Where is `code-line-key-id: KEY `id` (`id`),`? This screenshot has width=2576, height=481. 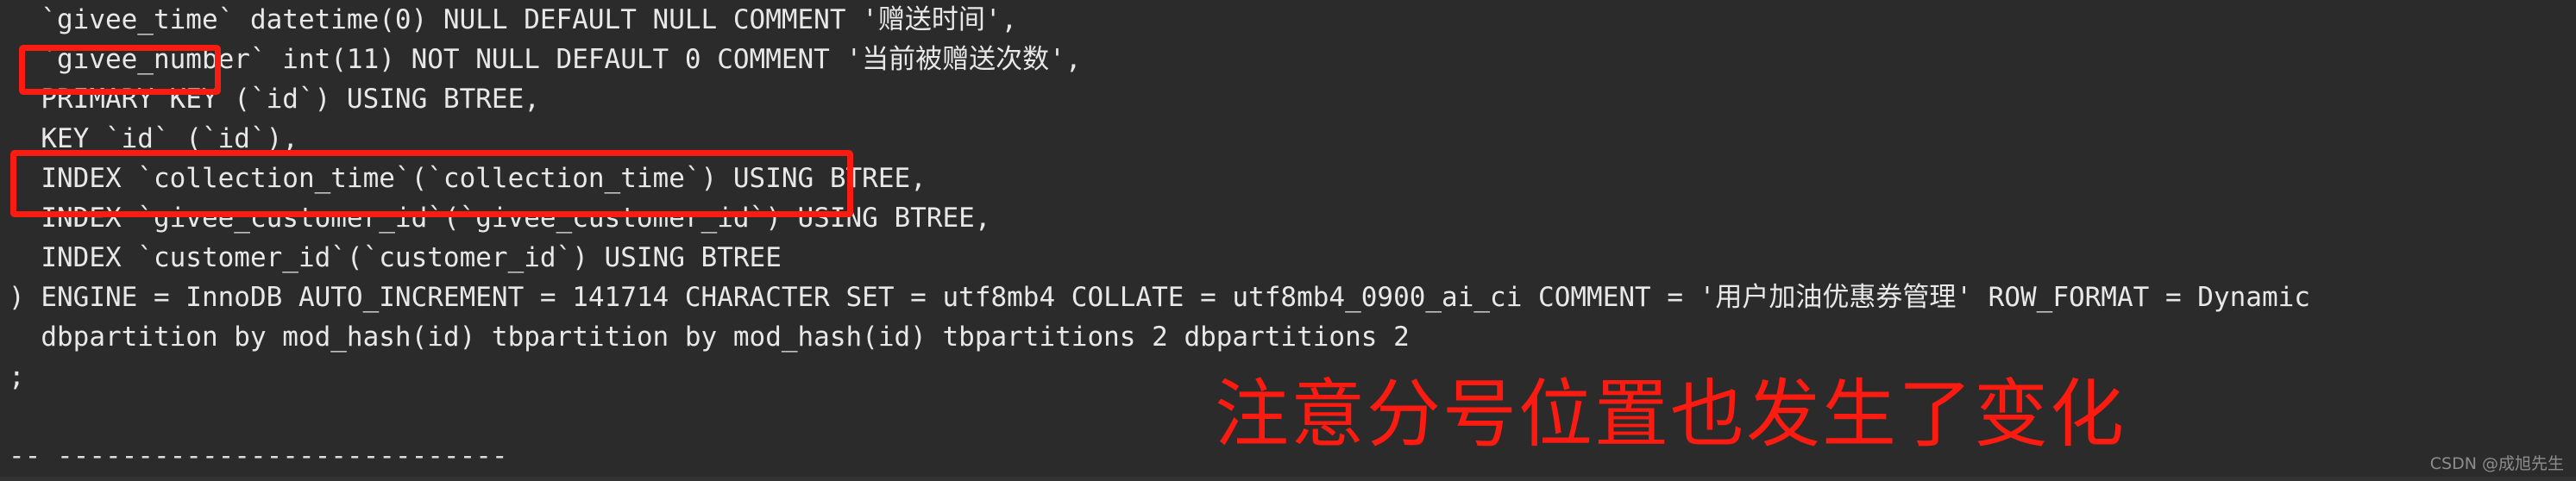
code-line-key-id: KEY `id` (`id`), is located at coordinates (153, 138).